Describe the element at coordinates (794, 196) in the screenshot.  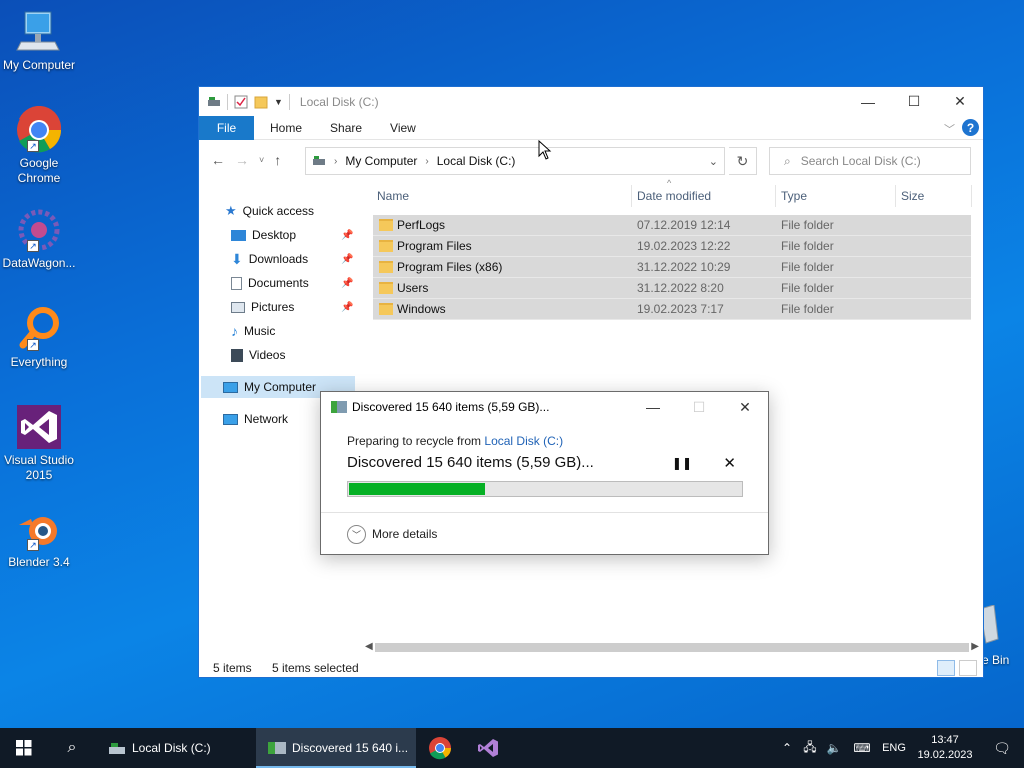
I see `column-type: Type` at that location.